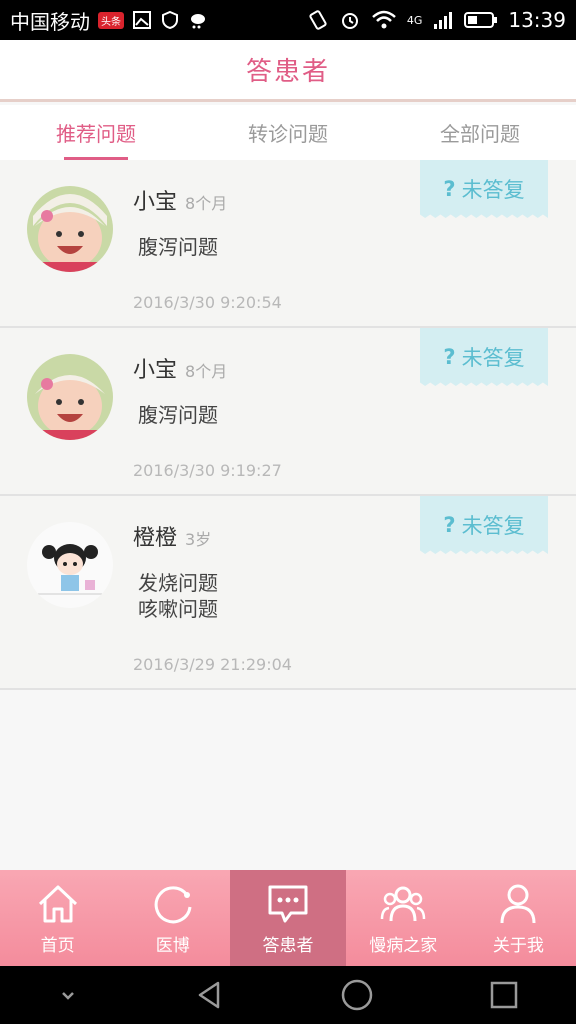 This screenshot has height=1024, width=576. What do you see at coordinates (155, 538) in the screenshot?
I see `patient-name: 橙橙` at bounding box center [155, 538].